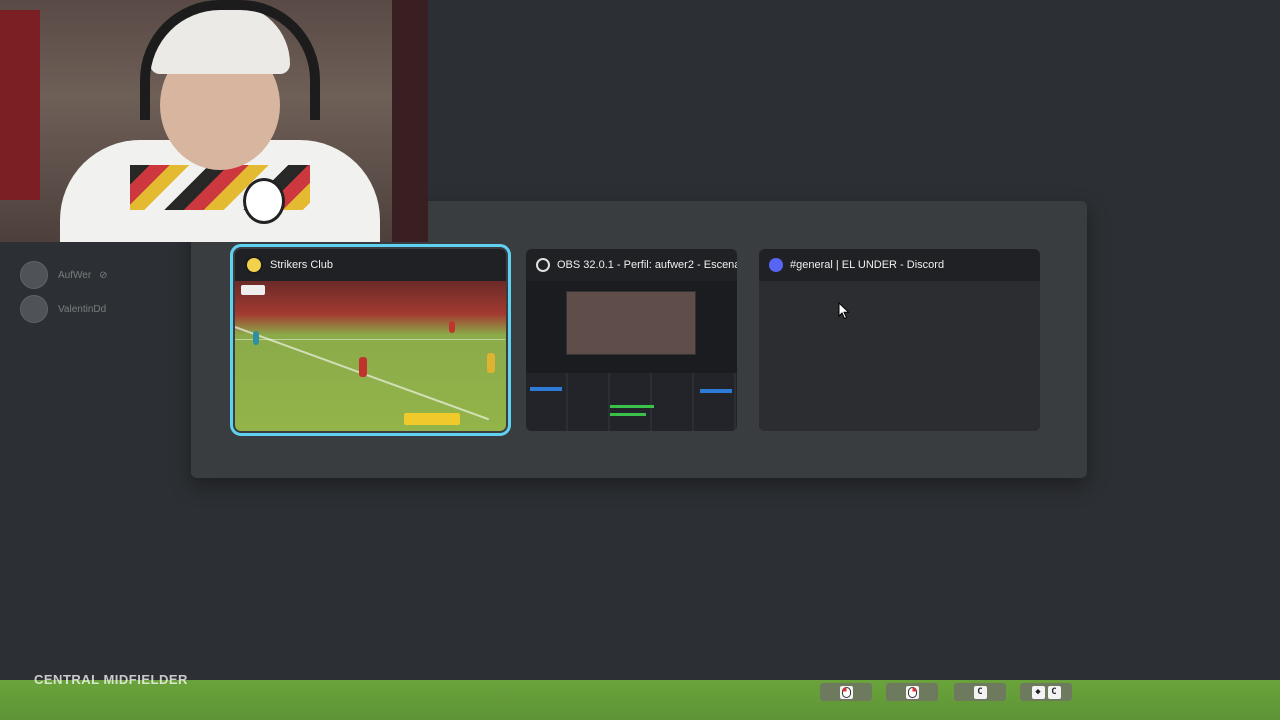 The width and height of the screenshot is (1280, 720). I want to click on voice-user: AufWer ⊘, so click(100, 275).